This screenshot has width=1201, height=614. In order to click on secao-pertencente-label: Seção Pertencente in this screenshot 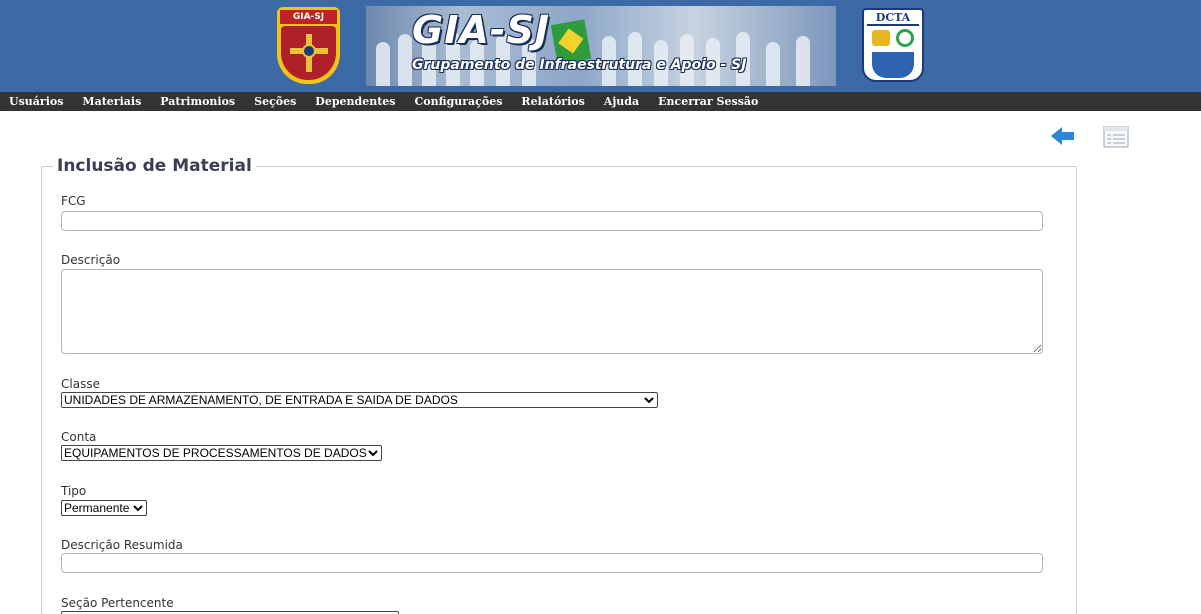, I will do `click(117, 603)`.